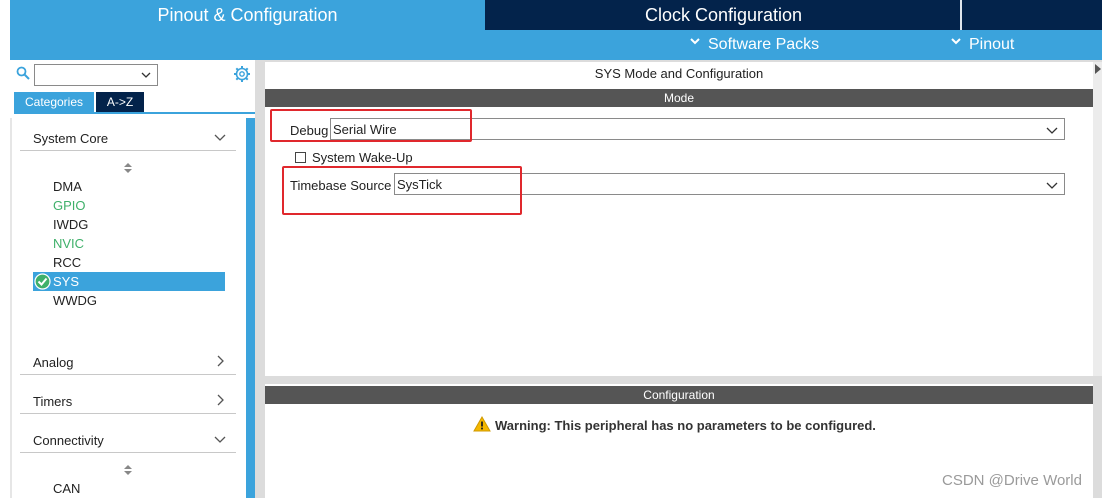 This screenshot has height=498, width=1102. Describe the element at coordinates (247, 15) in the screenshot. I see `tab-pinout-configuration: Pinout & Configuration` at that location.